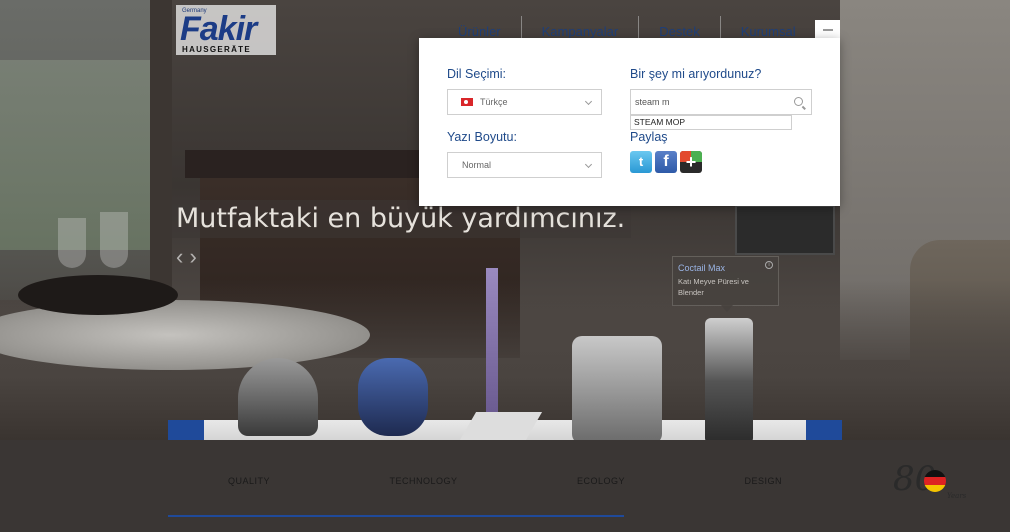  I want to click on plus-icon: +, so click(691, 162).